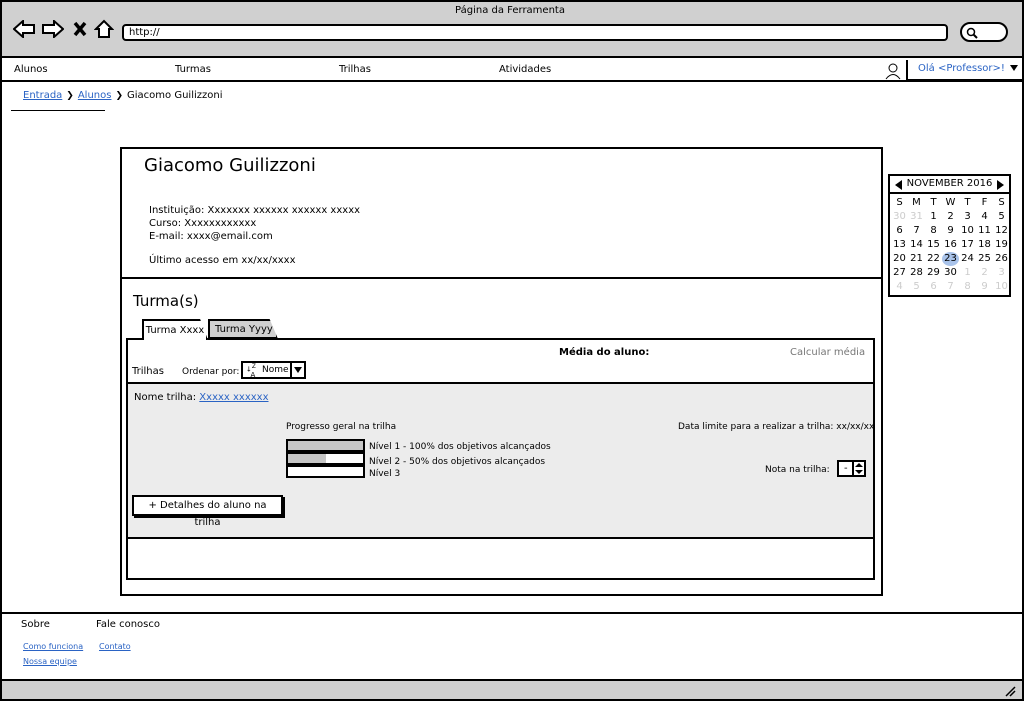 The image size is (1024, 701). I want to click on menu-item-turmas: Turmas, so click(193, 69).